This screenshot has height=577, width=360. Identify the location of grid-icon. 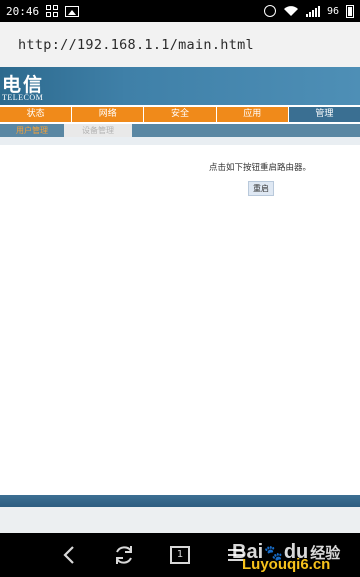
(52, 11).